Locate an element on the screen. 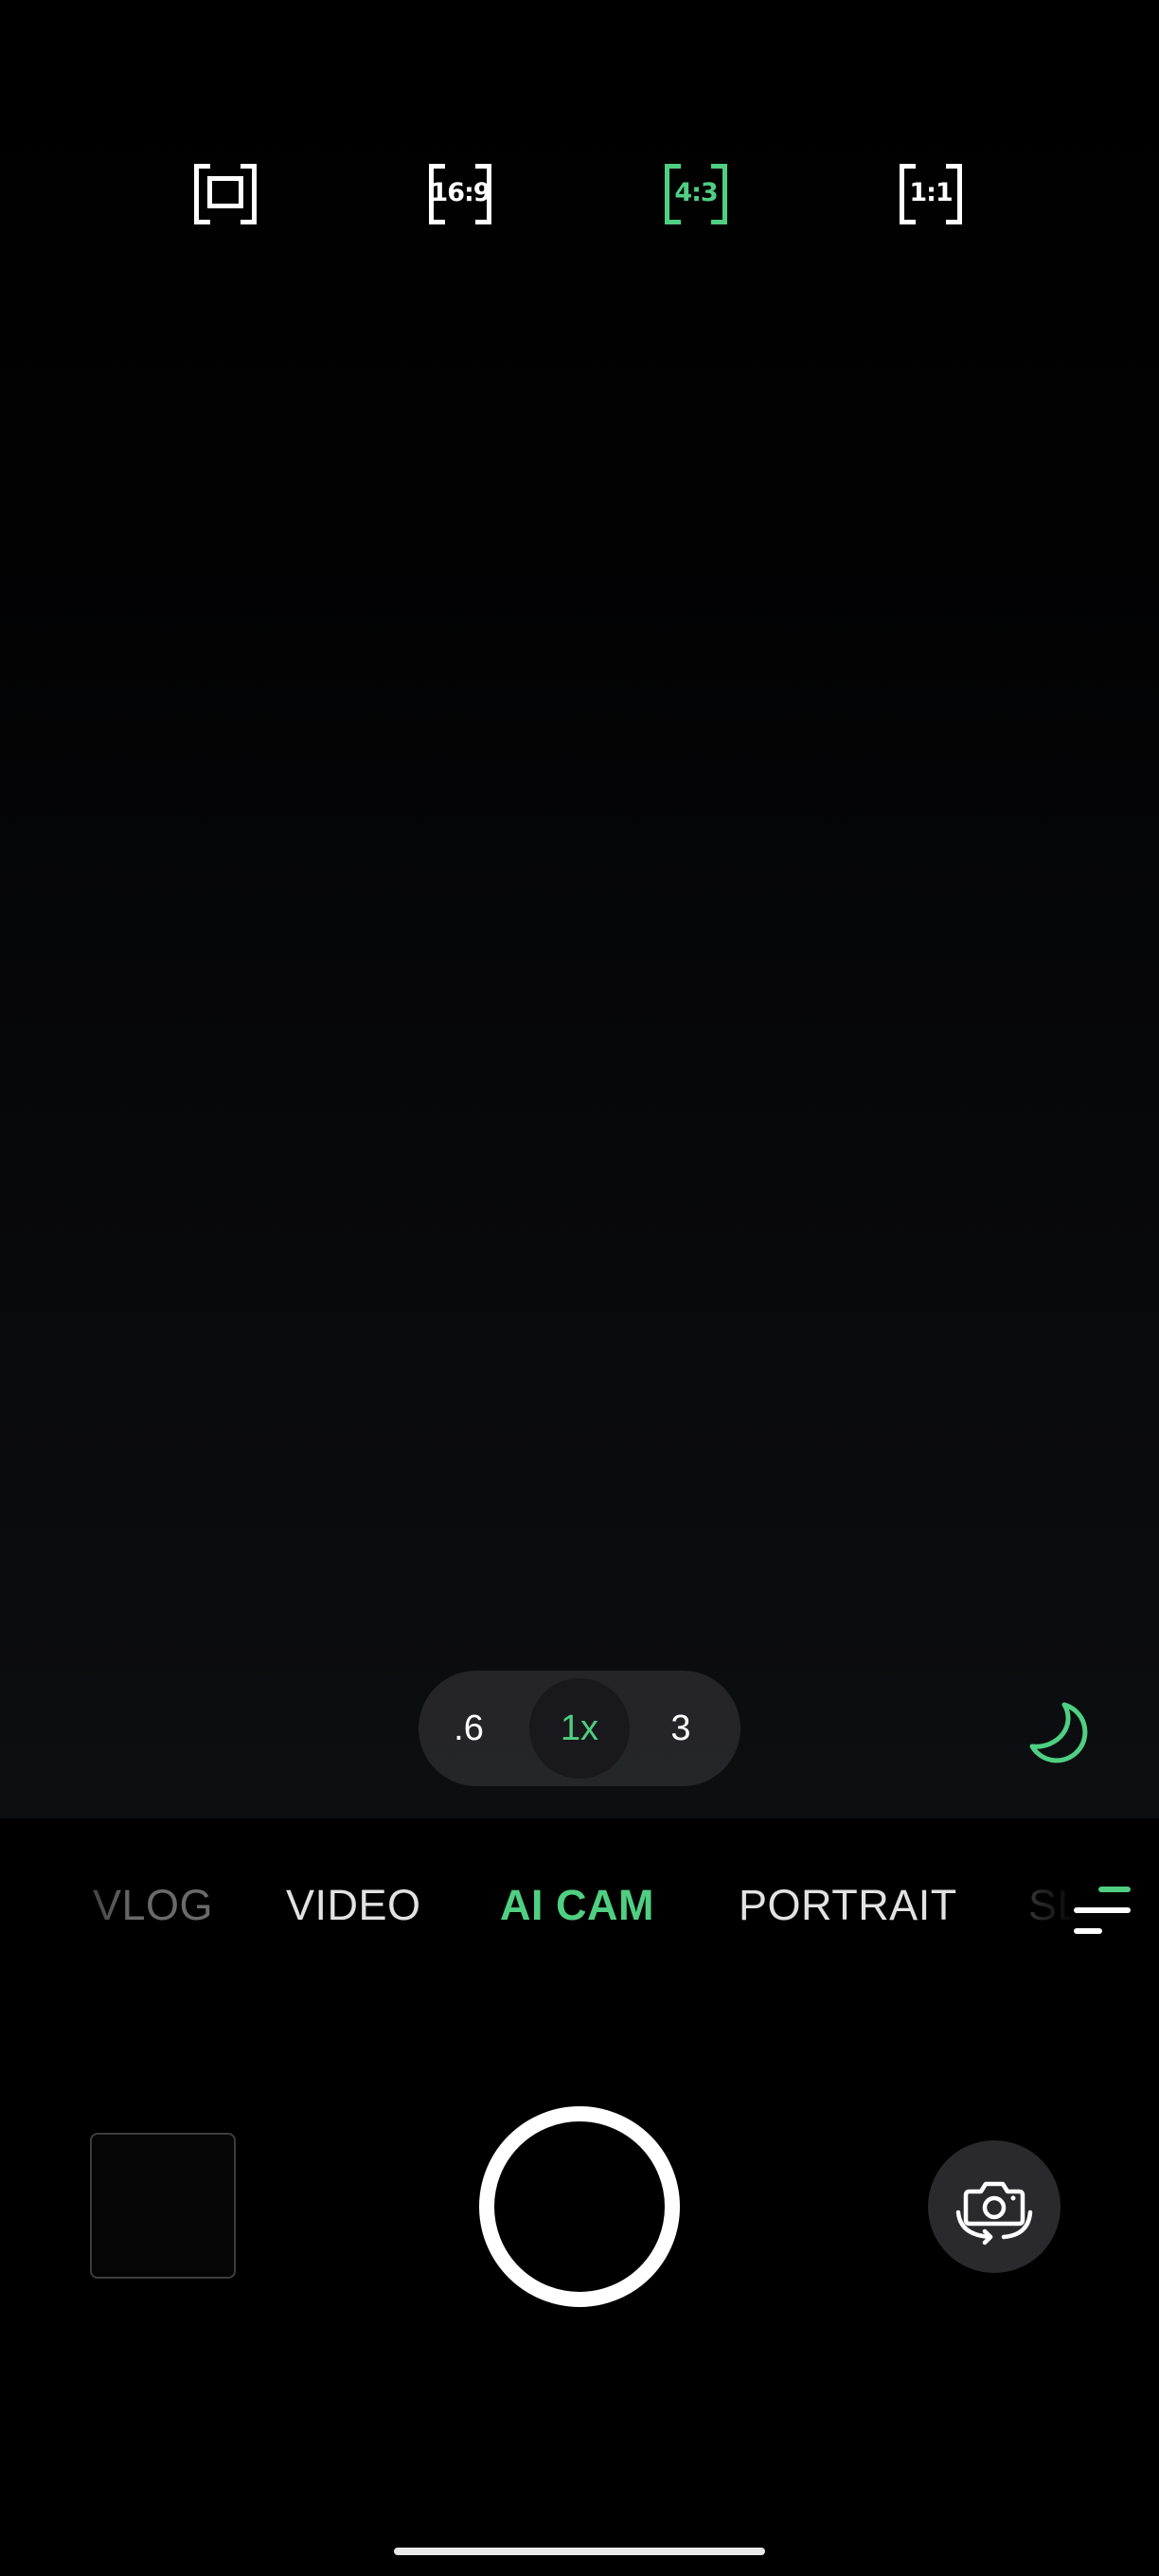 The image size is (1159, 2576). aspect-1-1-icon: 1:1 is located at coordinates (931, 194).